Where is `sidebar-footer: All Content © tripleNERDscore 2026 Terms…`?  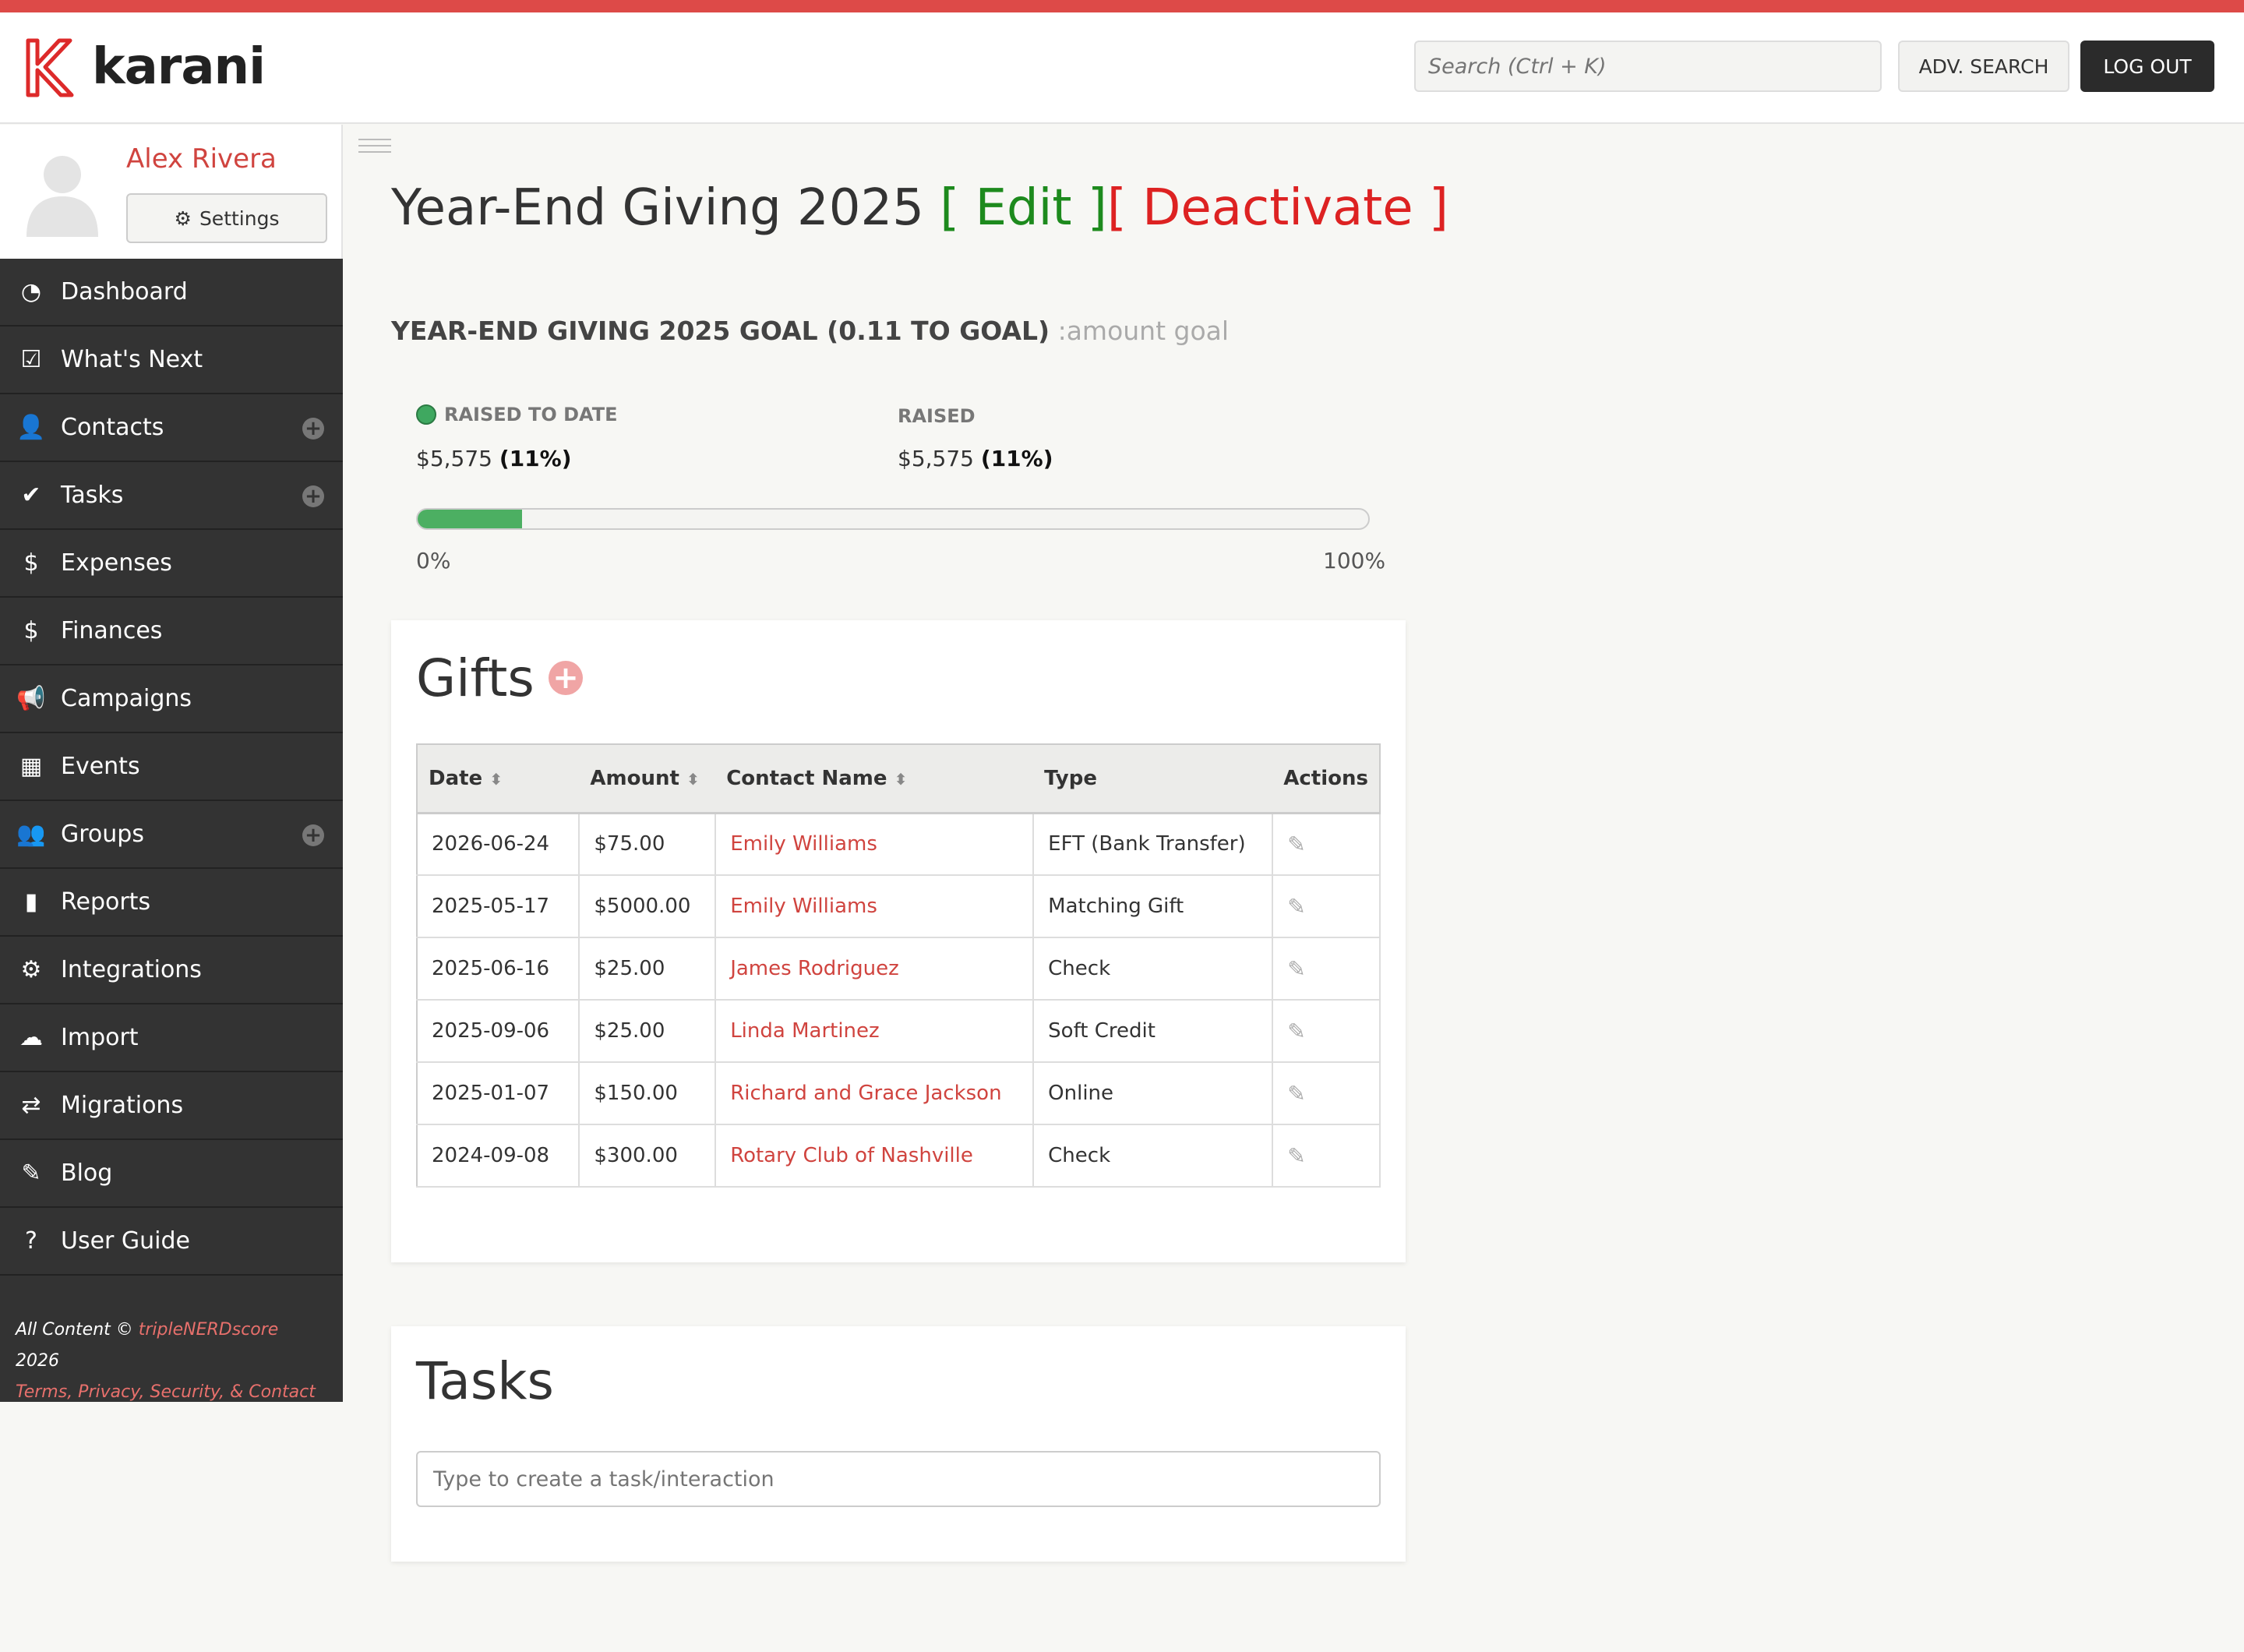 sidebar-footer: All Content © tripleNERDscore 2026 Terms… is located at coordinates (172, 1339).